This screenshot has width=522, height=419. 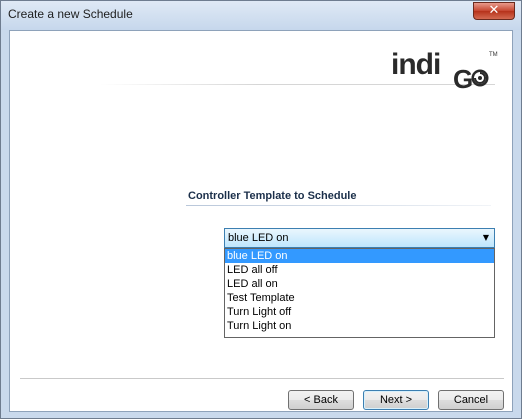 I want to click on trademark-mark: TM, so click(x=493, y=55).